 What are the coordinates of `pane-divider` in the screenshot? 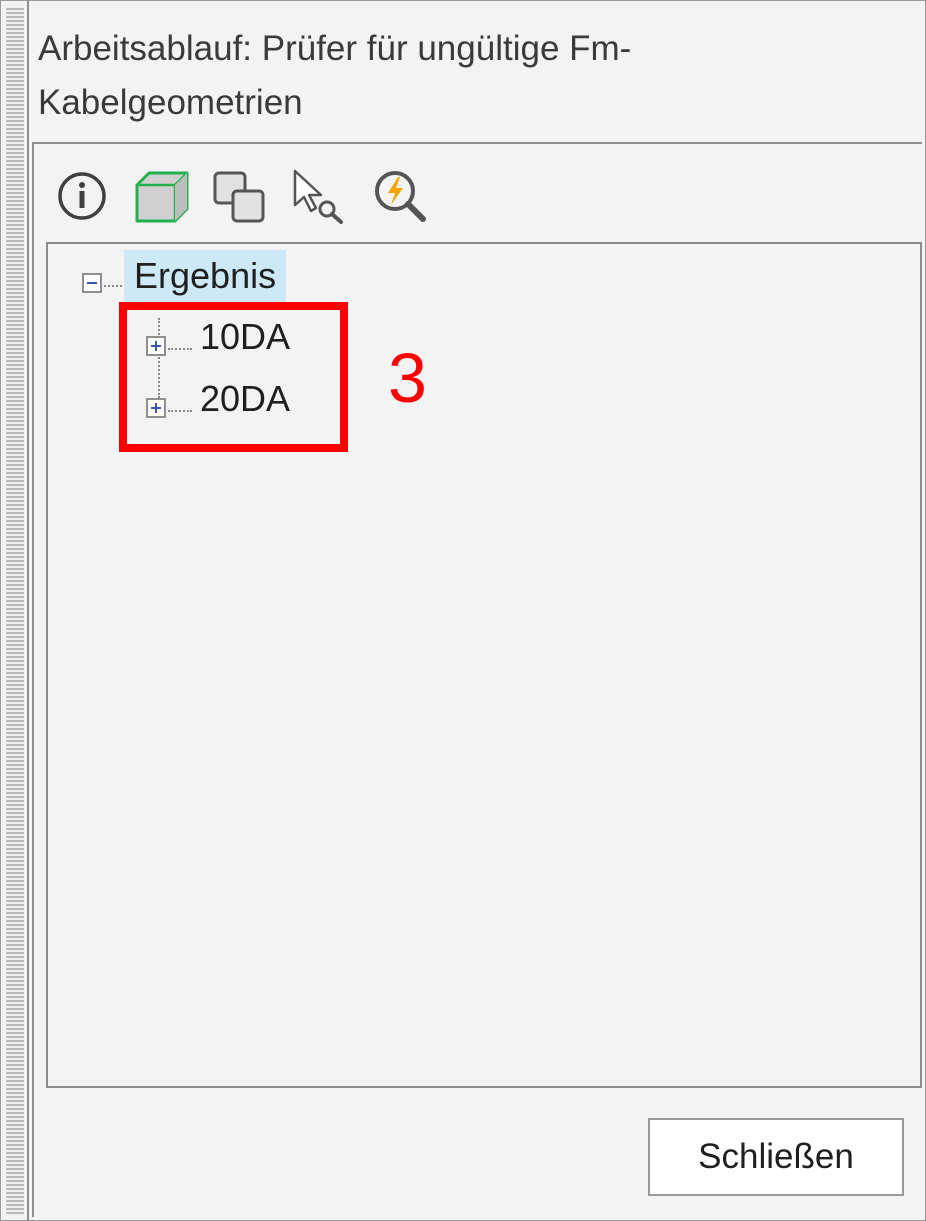 It's located at (28, 610).